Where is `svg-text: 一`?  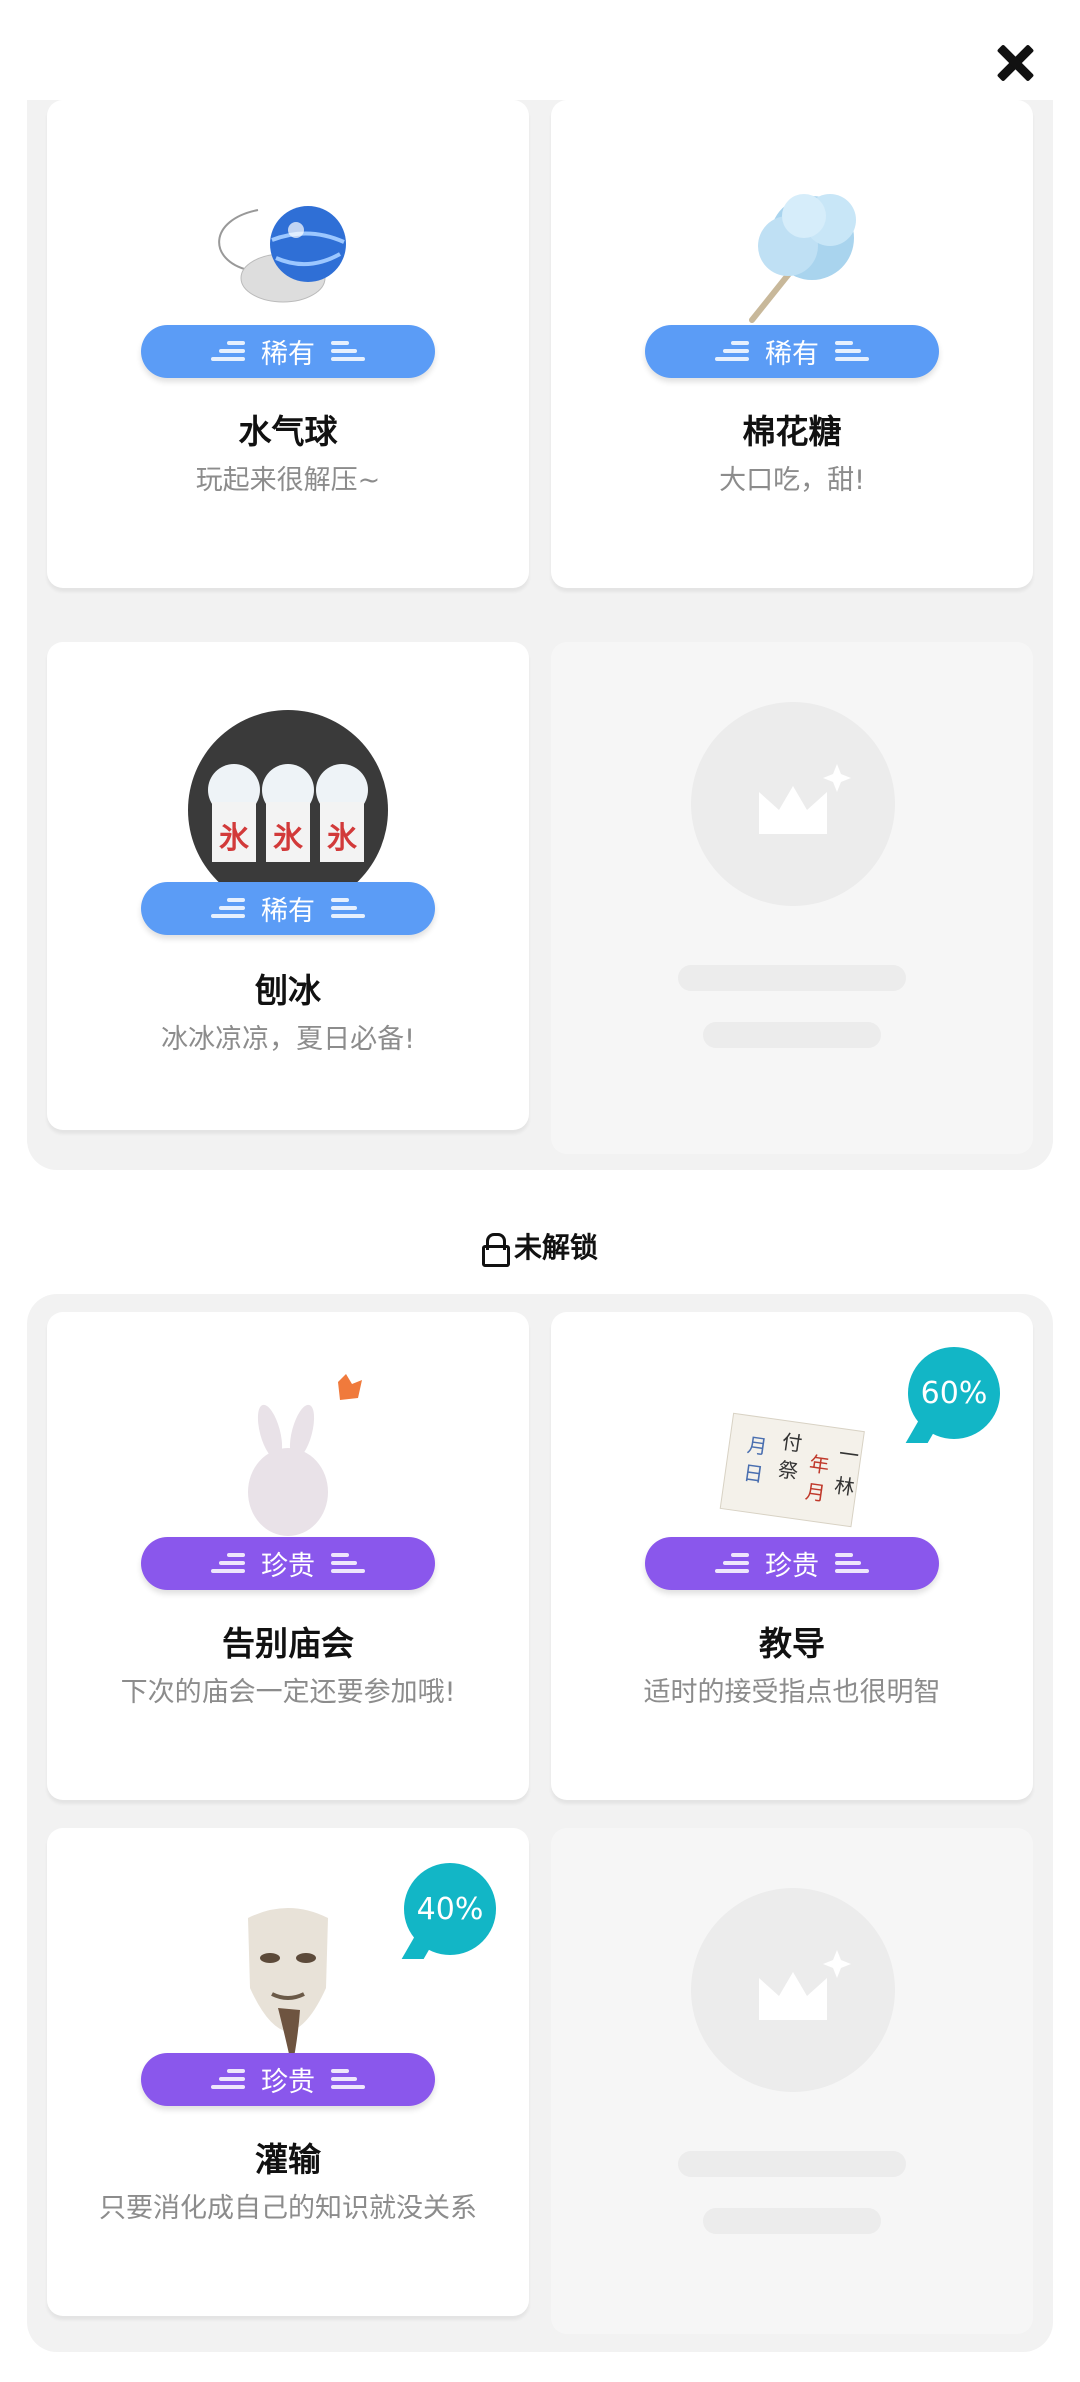 svg-text: 一 is located at coordinates (848, 1454).